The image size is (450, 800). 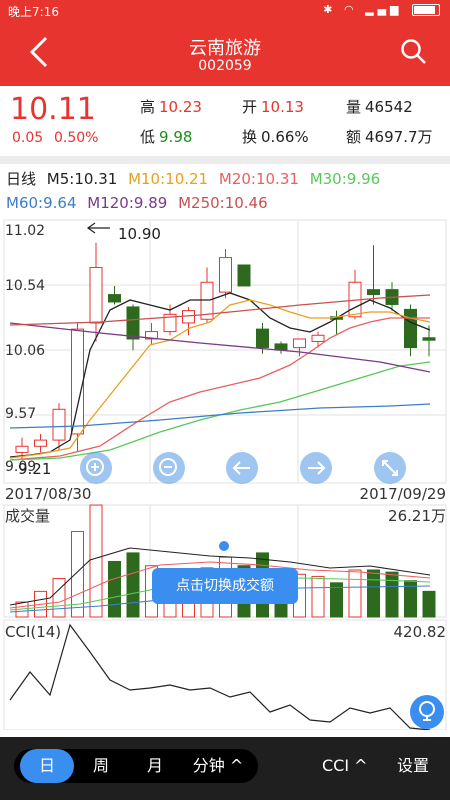 I want to click on switch-amount-tip: 点击切换成交额, so click(x=225, y=586).